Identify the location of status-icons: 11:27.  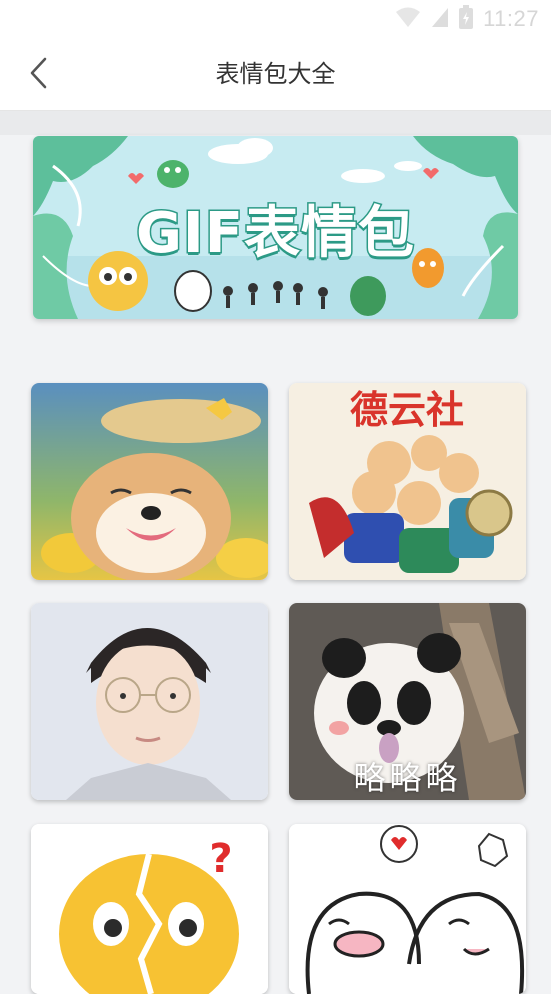
(467, 19).